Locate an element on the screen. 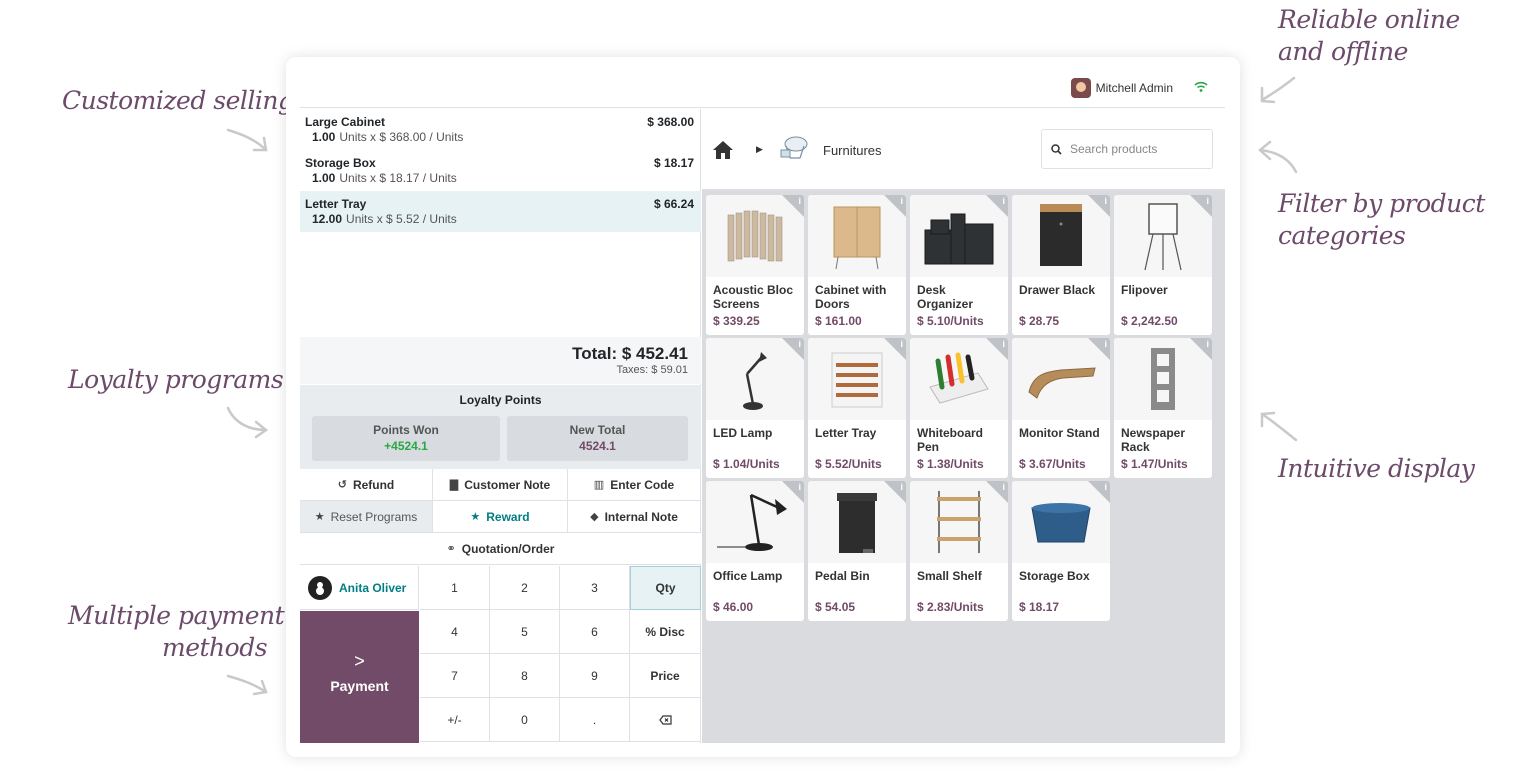  numpad-6: 6 is located at coordinates (595, 632).